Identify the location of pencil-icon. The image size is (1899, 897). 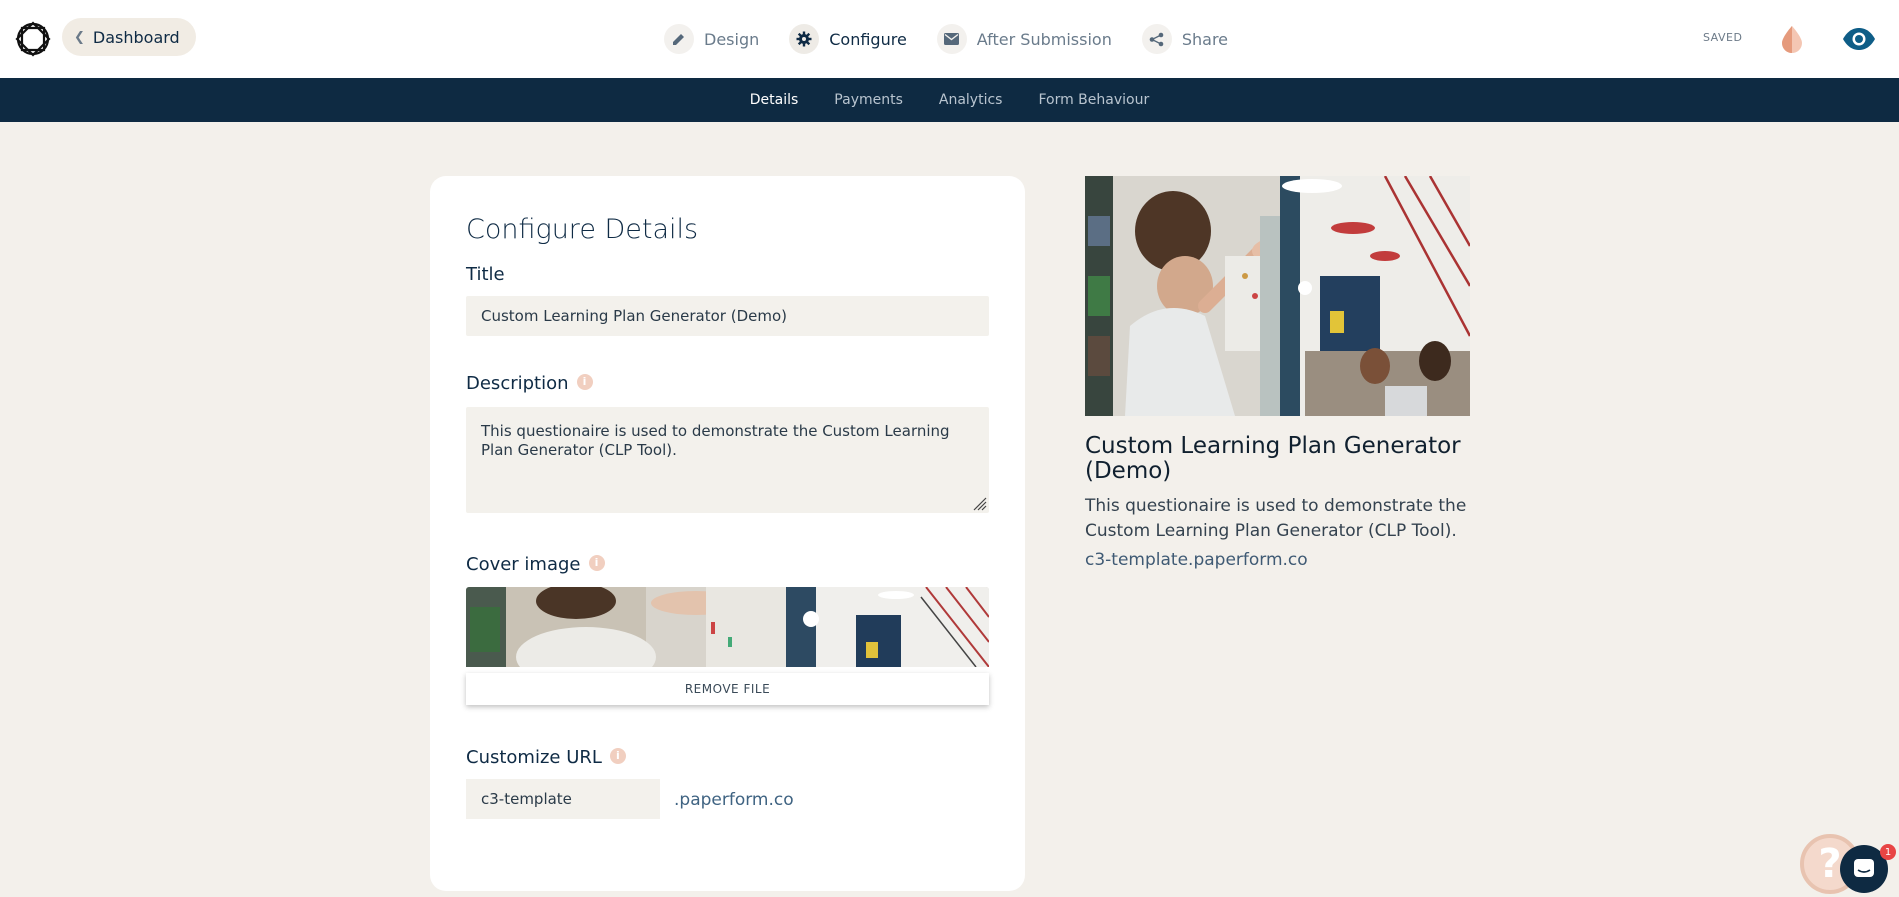
(679, 39).